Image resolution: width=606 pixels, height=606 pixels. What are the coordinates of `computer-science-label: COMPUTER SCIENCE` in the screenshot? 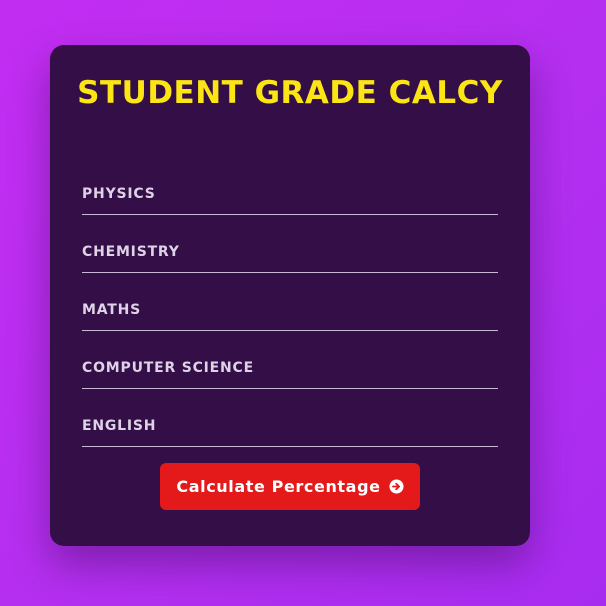 It's located at (168, 368).